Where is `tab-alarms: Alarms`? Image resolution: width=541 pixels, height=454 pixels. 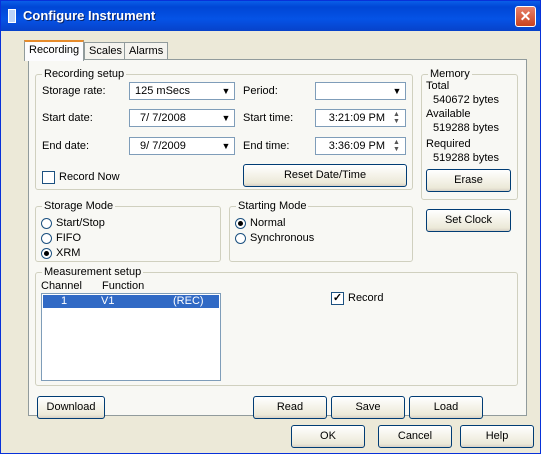 tab-alarms: Alarms is located at coordinates (146, 51).